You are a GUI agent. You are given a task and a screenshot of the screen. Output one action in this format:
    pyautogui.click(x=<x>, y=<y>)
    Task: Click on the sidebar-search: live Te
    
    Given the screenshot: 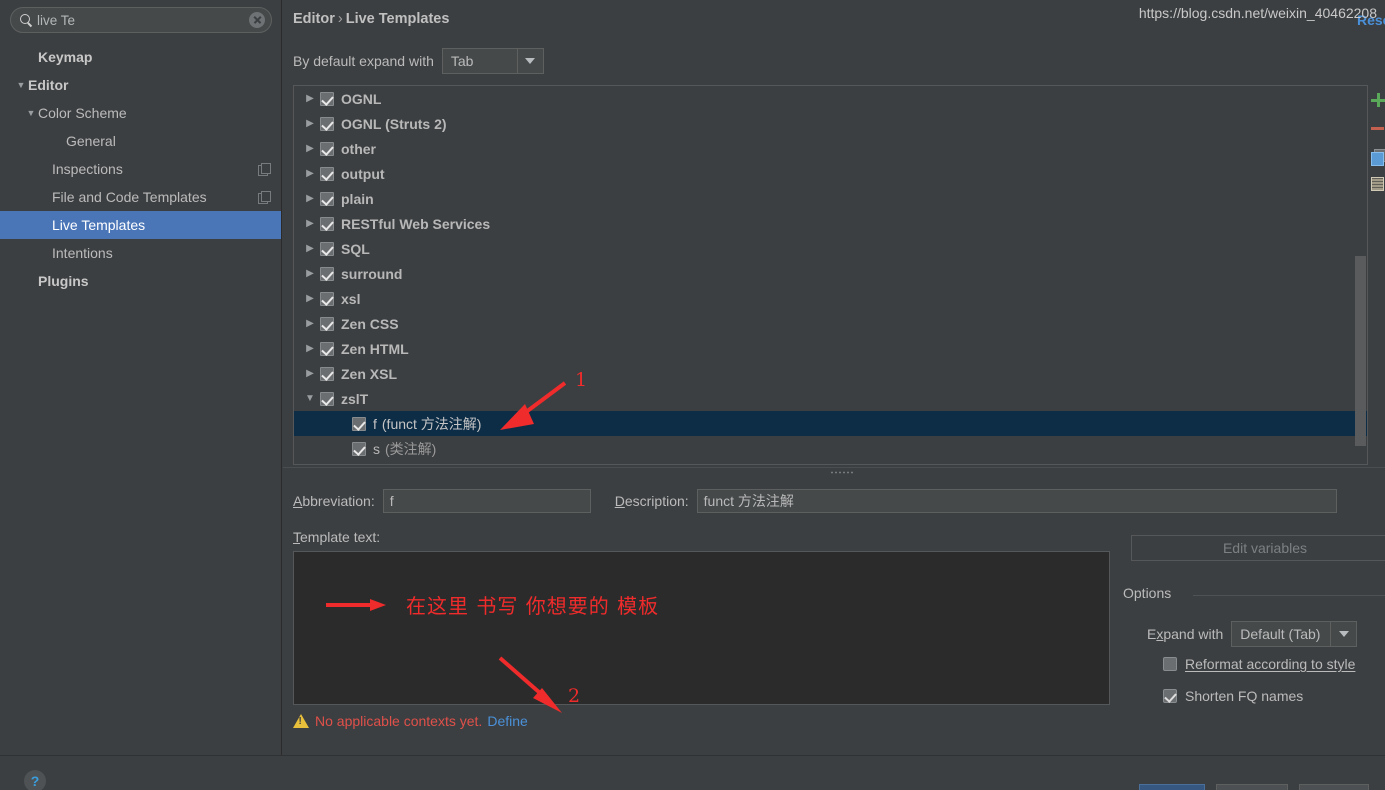 What is the action you would take?
    pyautogui.click(x=141, y=20)
    